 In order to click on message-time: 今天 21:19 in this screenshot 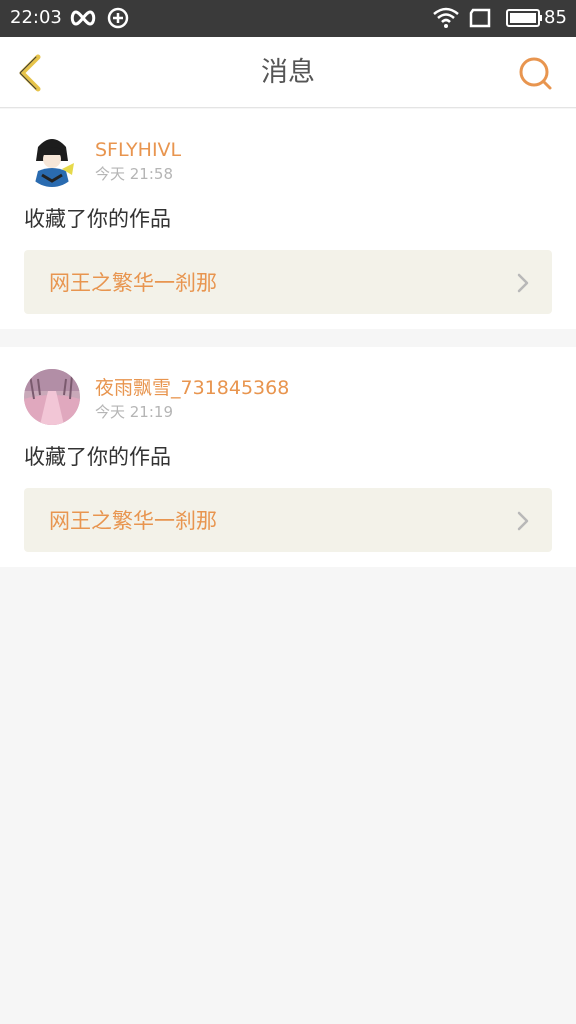, I will do `click(134, 412)`.